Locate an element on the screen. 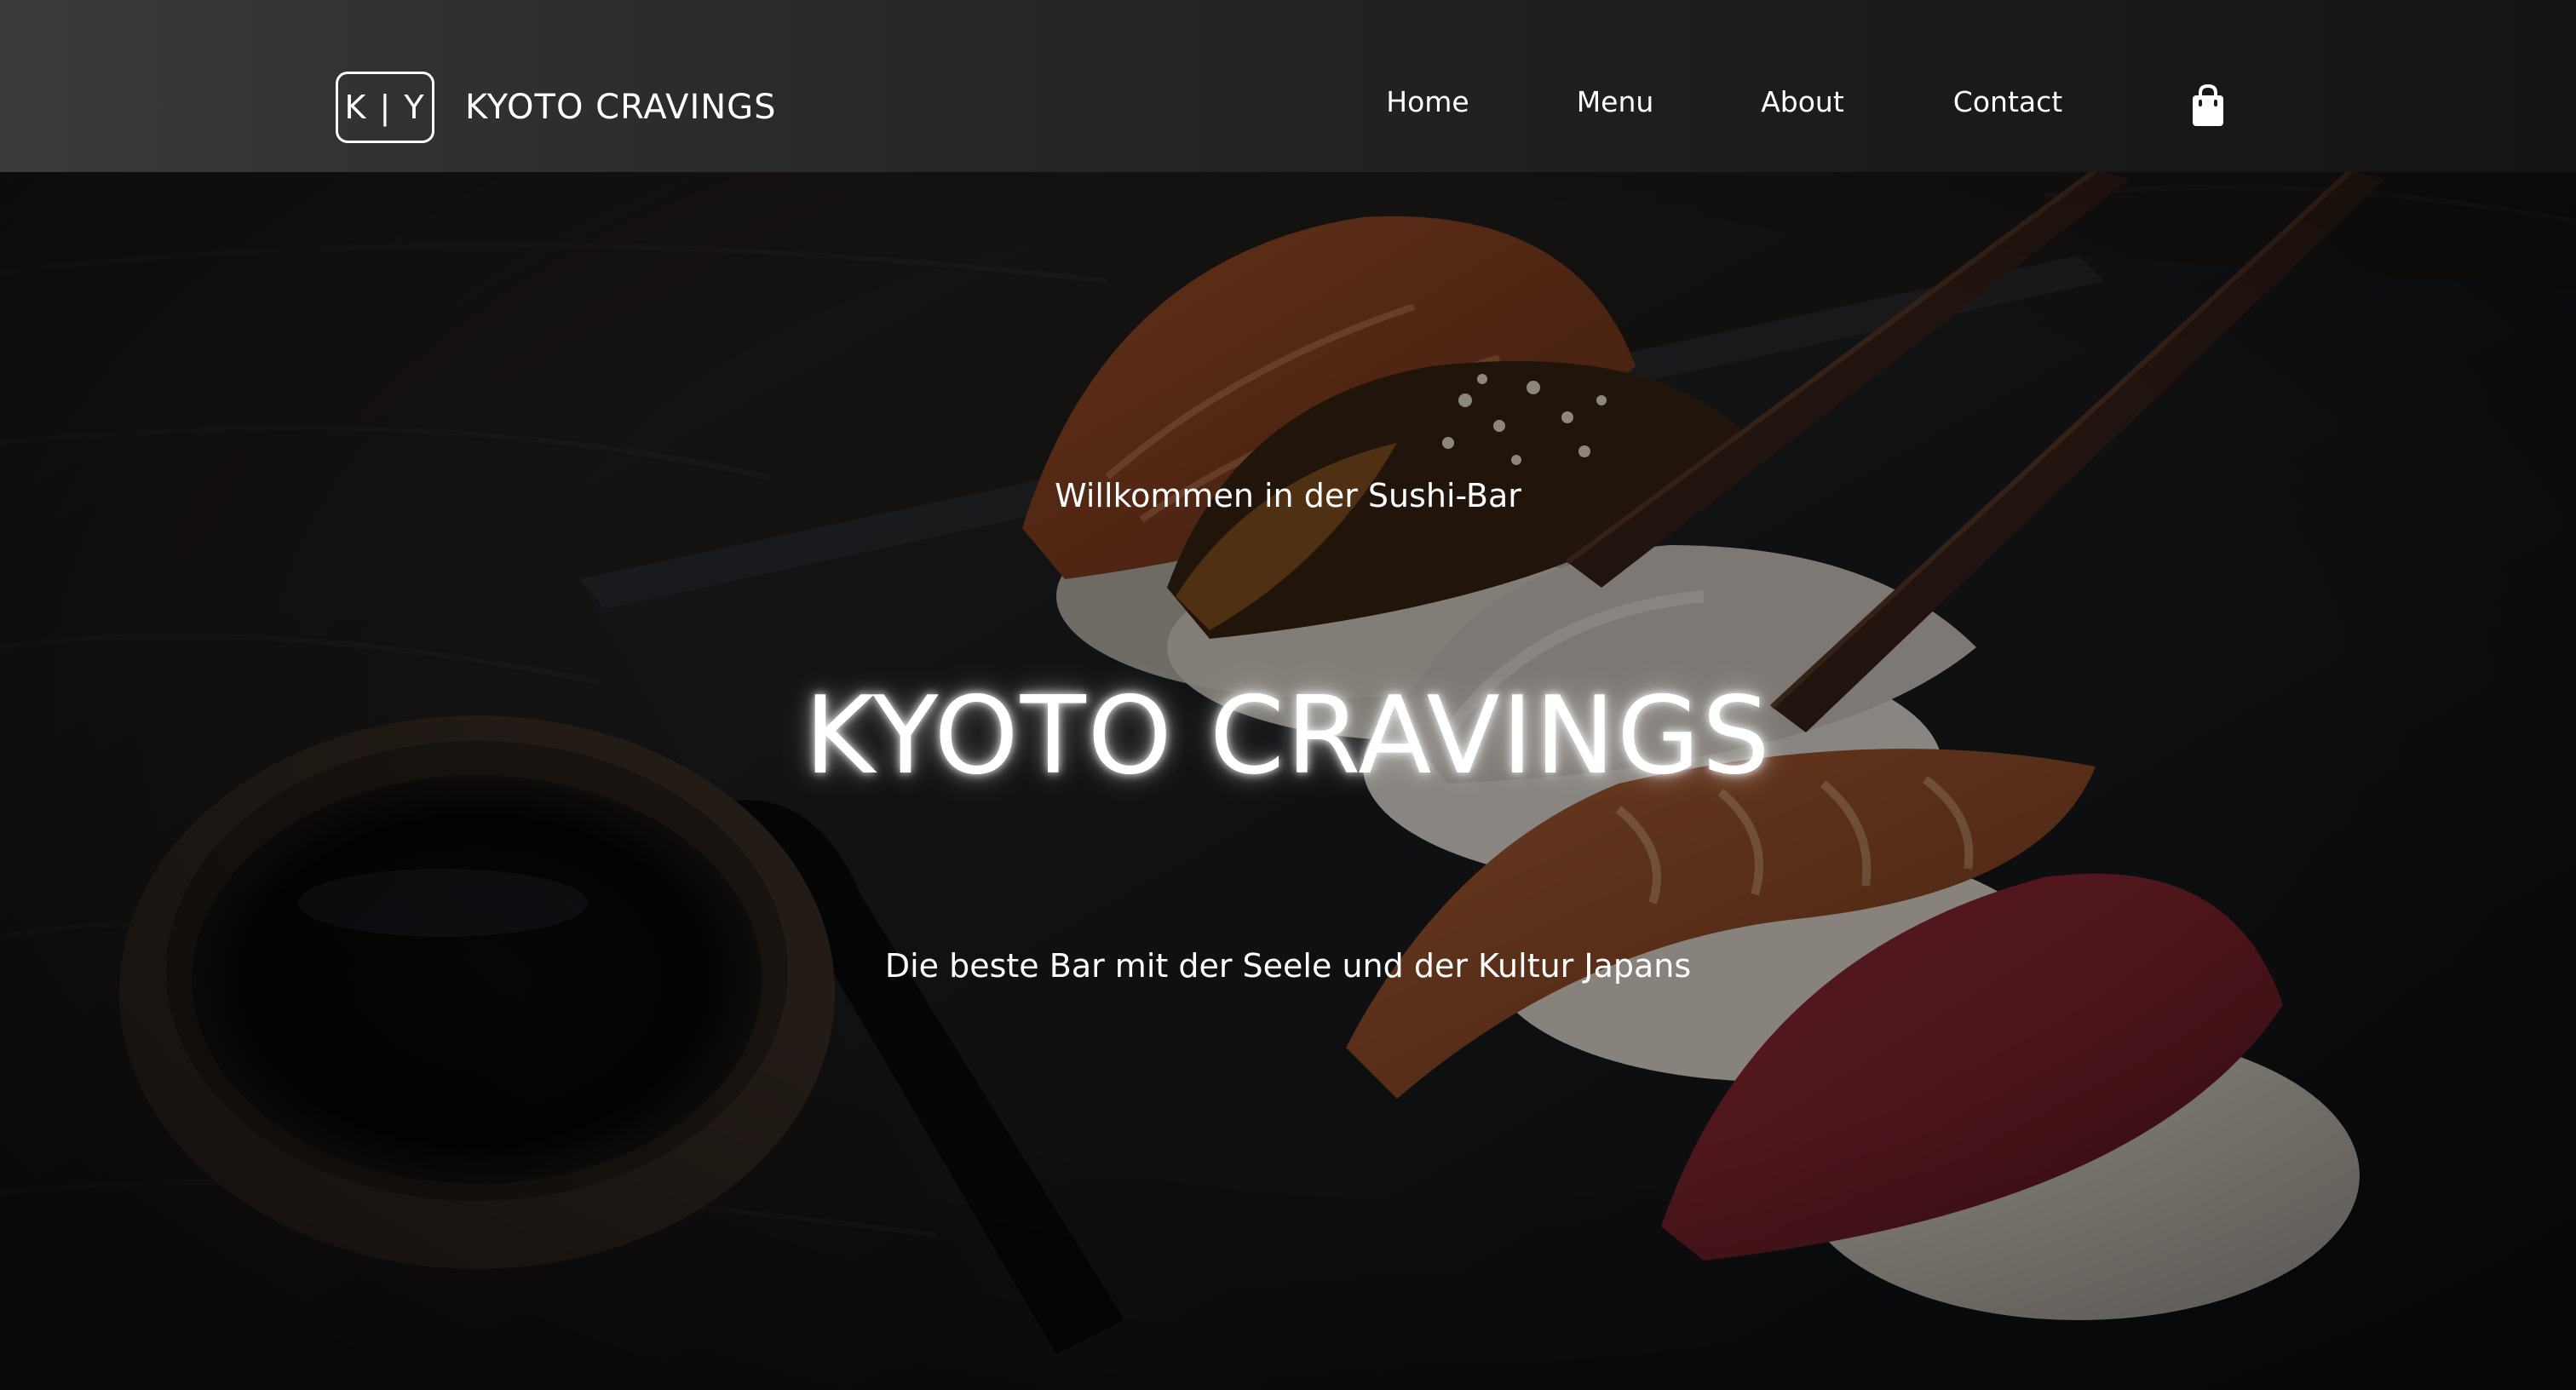  nav-link-menu: Menu is located at coordinates (1615, 101).